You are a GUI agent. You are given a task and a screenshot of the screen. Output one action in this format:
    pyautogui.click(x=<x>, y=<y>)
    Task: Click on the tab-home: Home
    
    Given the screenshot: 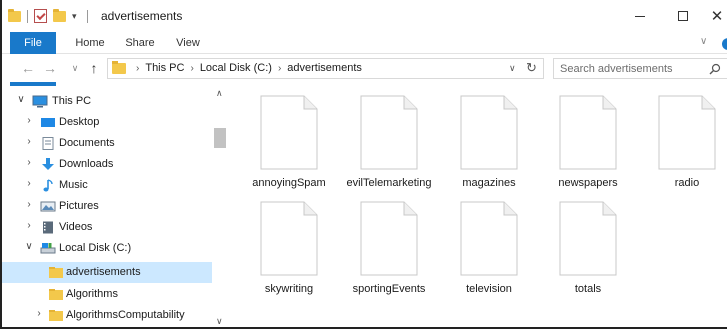 What is the action you would take?
    pyautogui.click(x=90, y=43)
    